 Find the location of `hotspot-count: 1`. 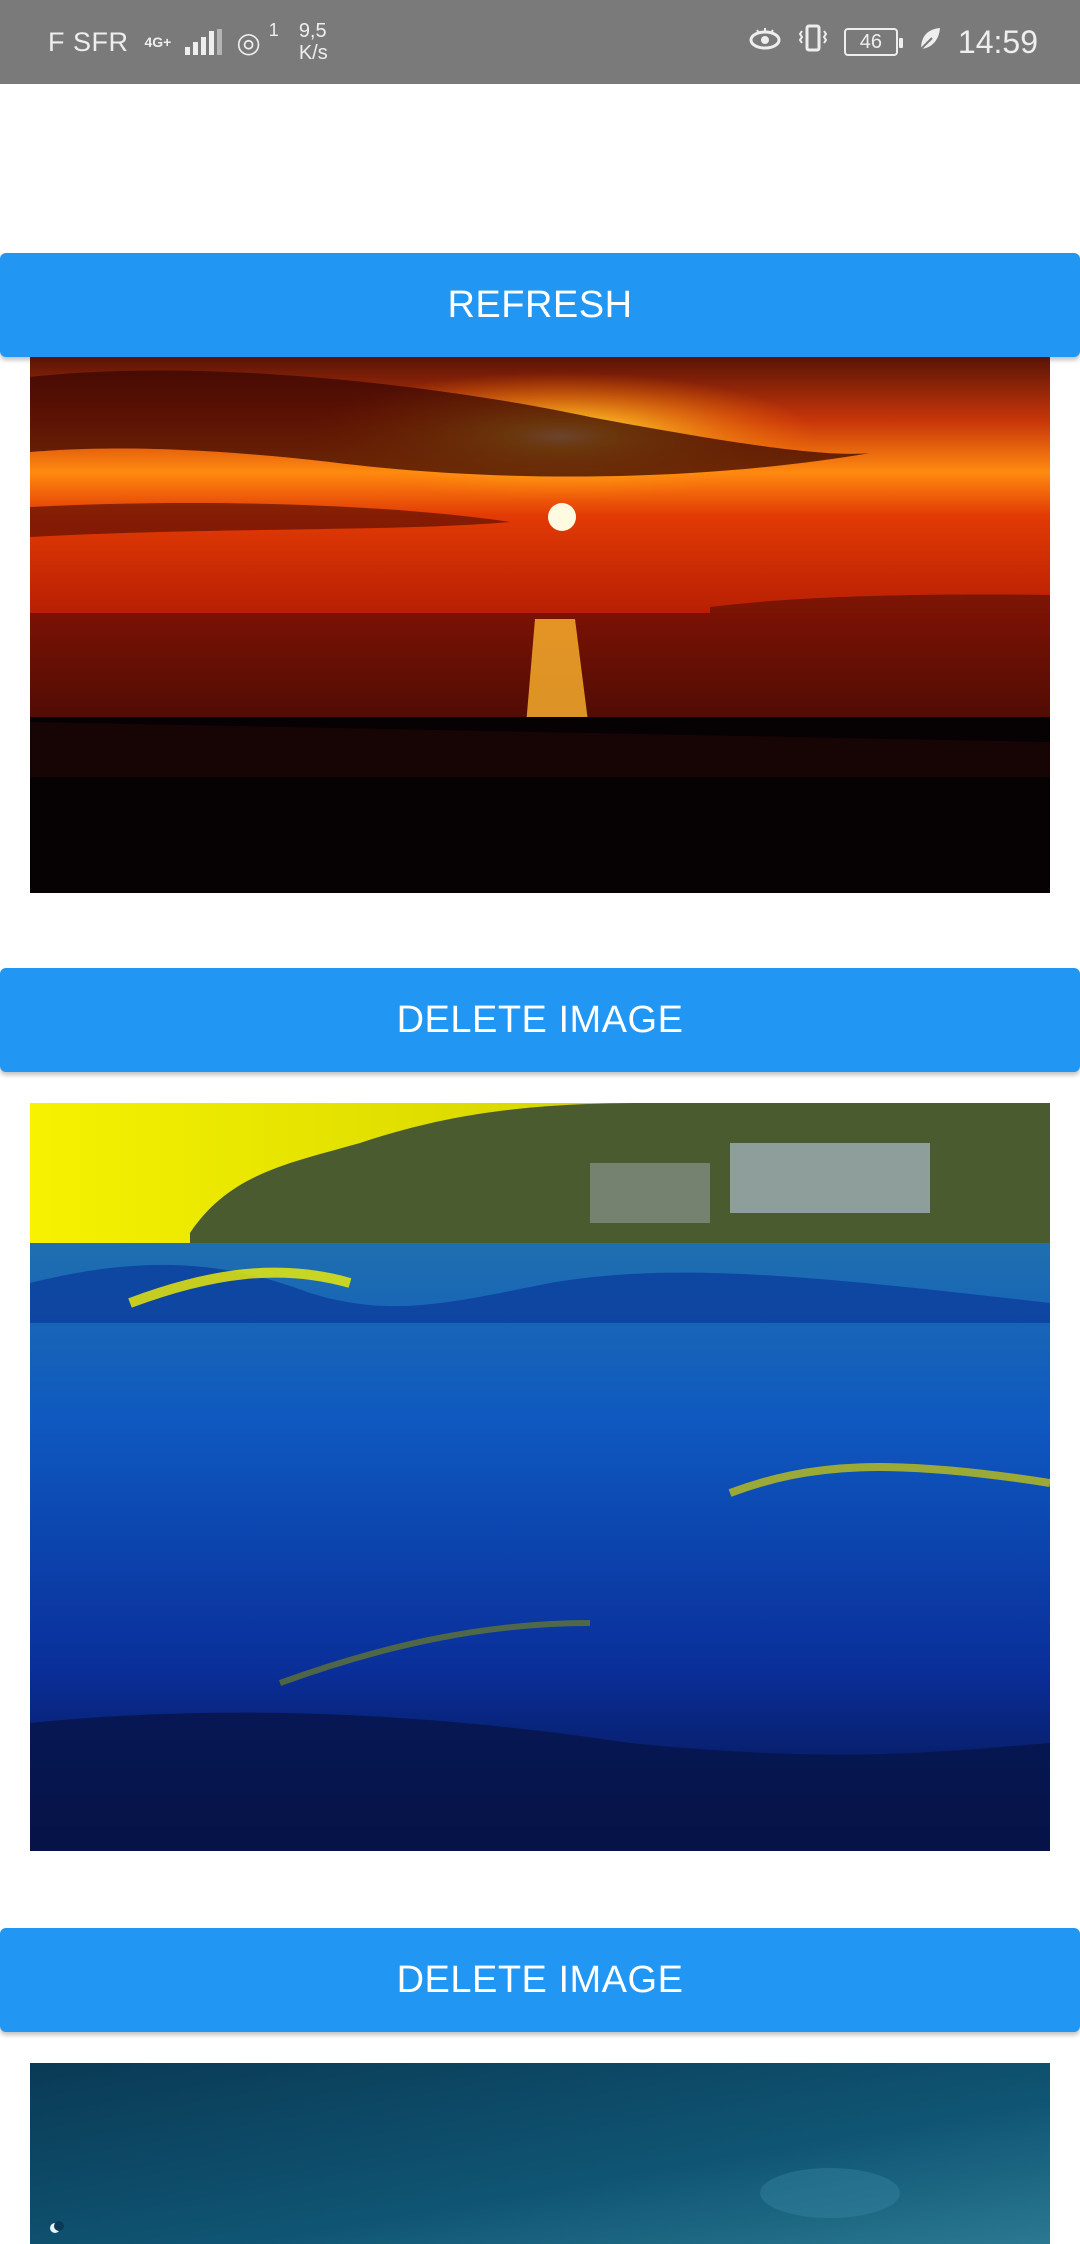

hotspot-count: 1 is located at coordinates (273, 29).